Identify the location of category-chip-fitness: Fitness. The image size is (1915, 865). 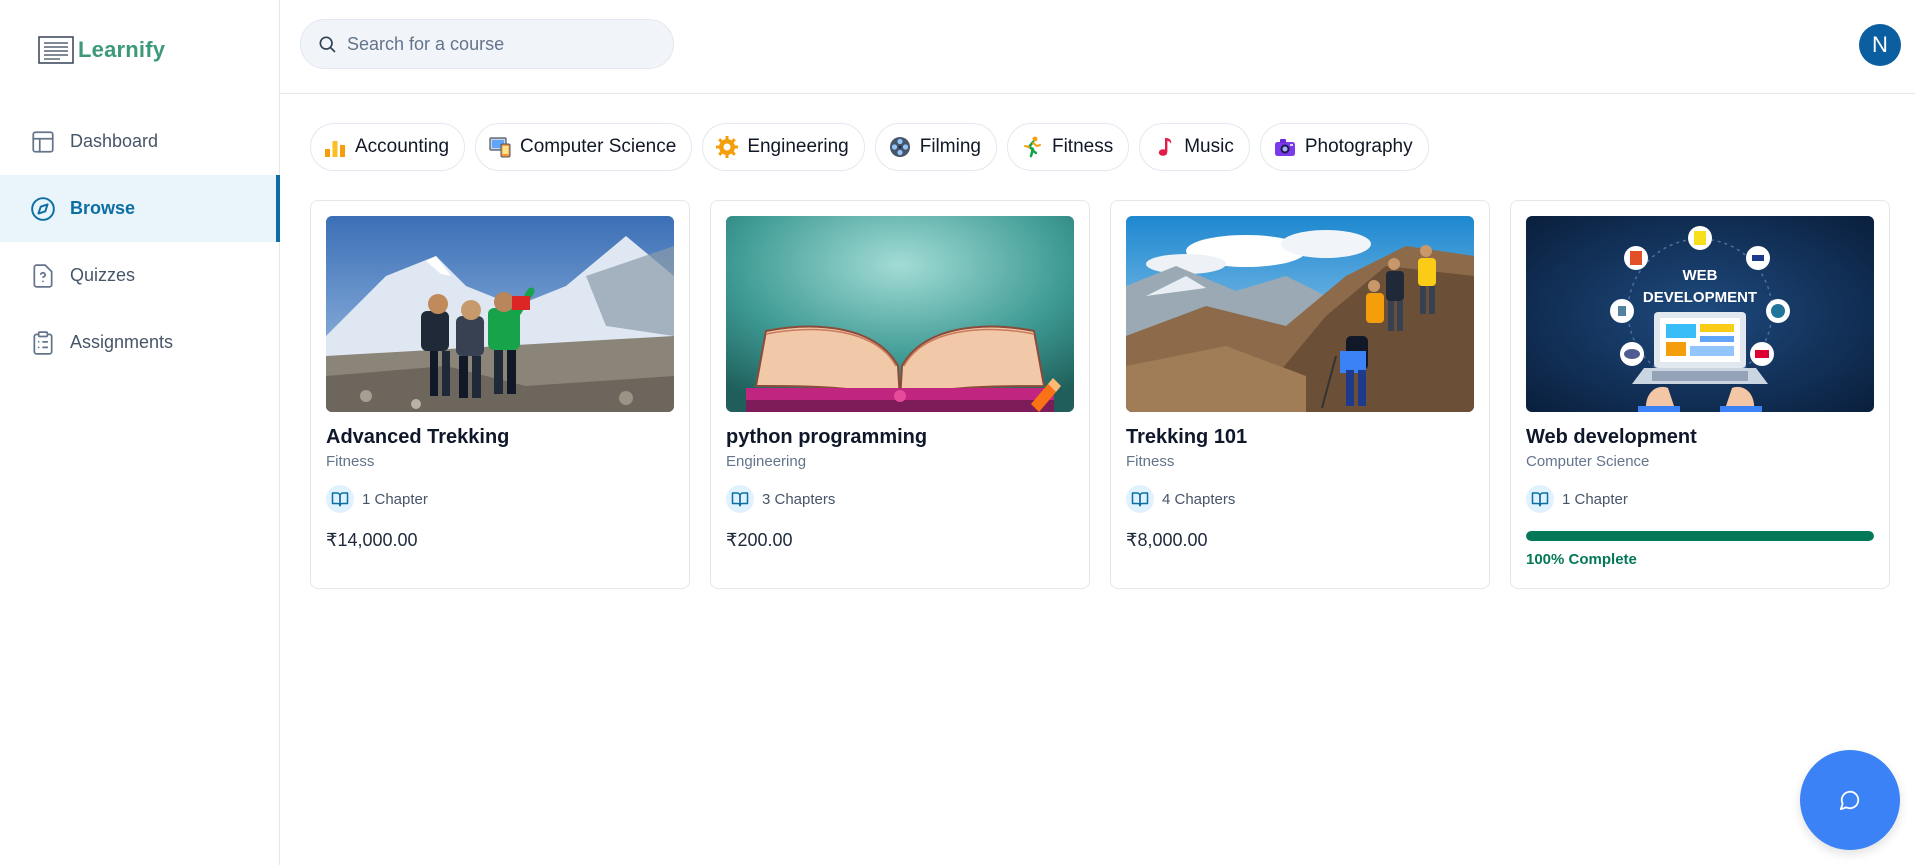
(1068, 147).